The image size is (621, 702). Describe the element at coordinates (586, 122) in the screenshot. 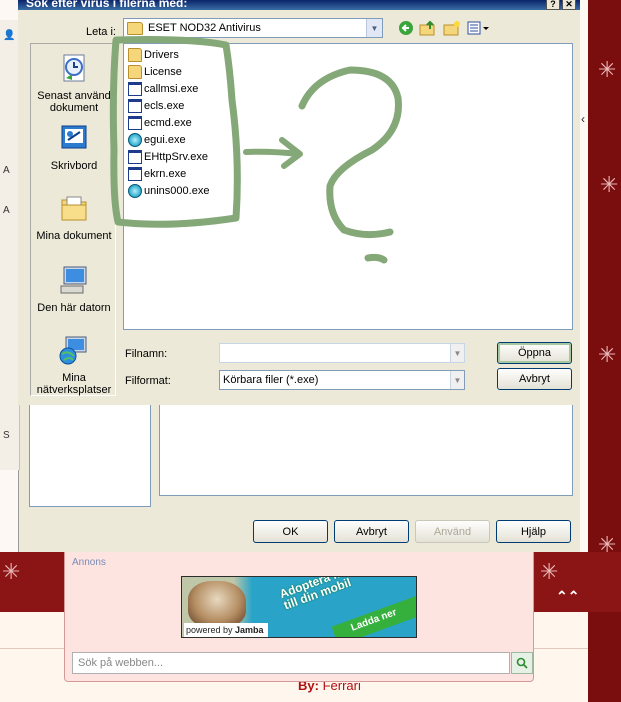

I see `chevron-left-icon: ‹` at that location.